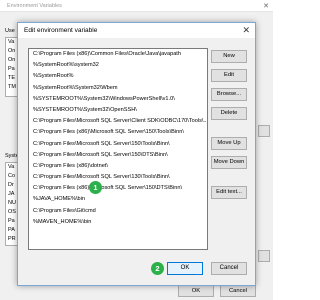  What do you see at coordinates (157, 268) in the screenshot?
I see `callout-badge-2: 2` at bounding box center [157, 268].